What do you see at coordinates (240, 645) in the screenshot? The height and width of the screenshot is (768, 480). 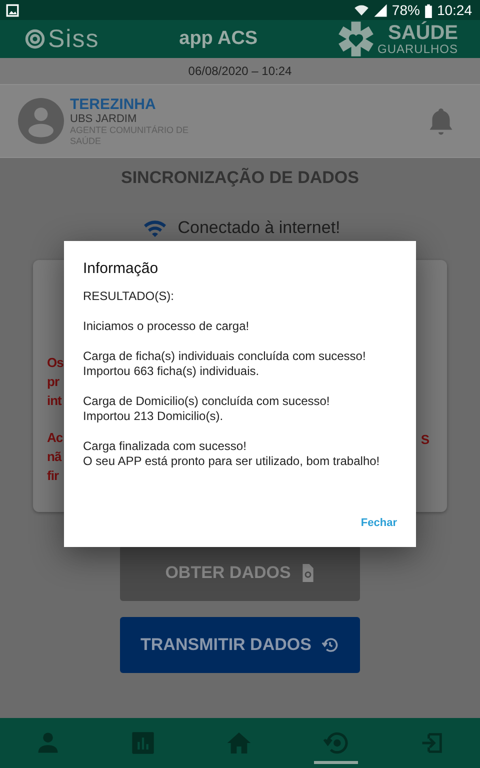 I see `transmit-button: TRANSMITIR DADOS` at bounding box center [240, 645].